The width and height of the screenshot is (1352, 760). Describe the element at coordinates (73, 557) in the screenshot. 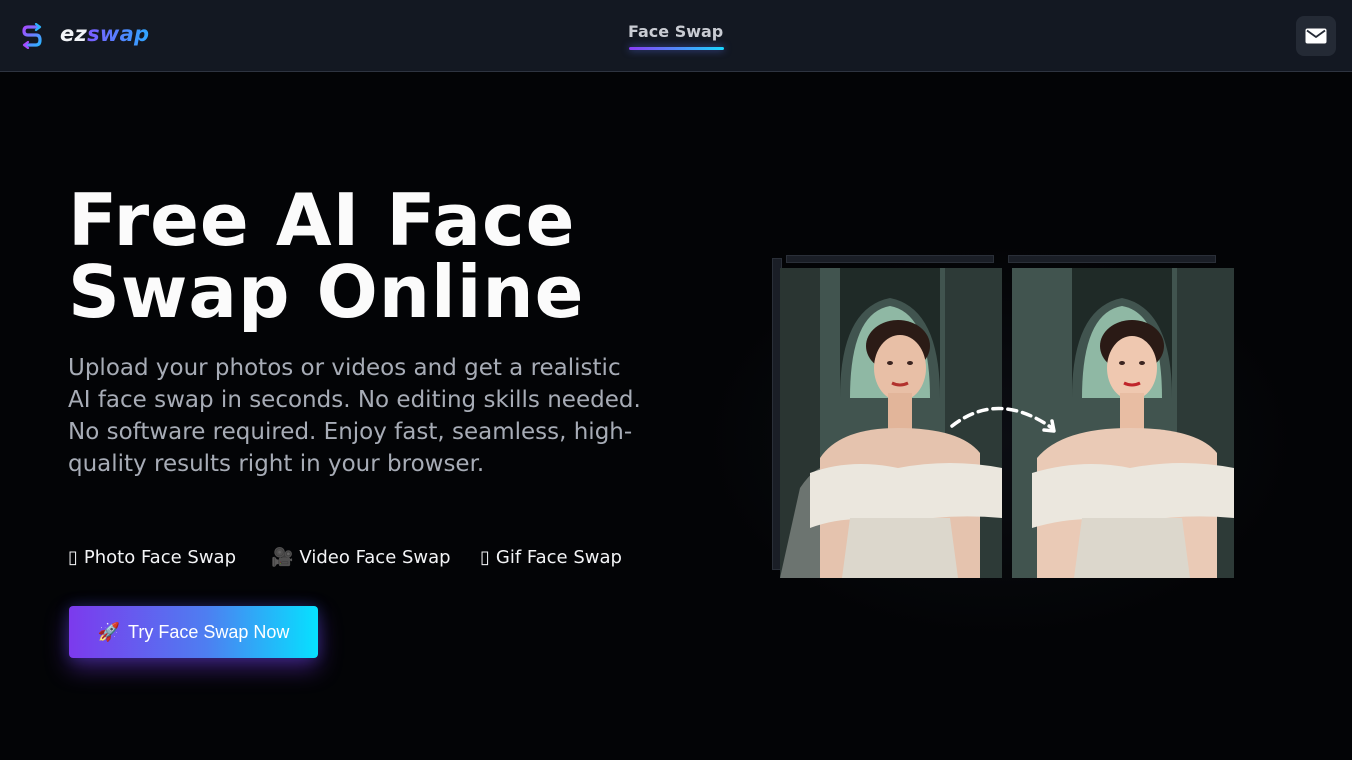

I see `photo-icon: ▯` at that location.